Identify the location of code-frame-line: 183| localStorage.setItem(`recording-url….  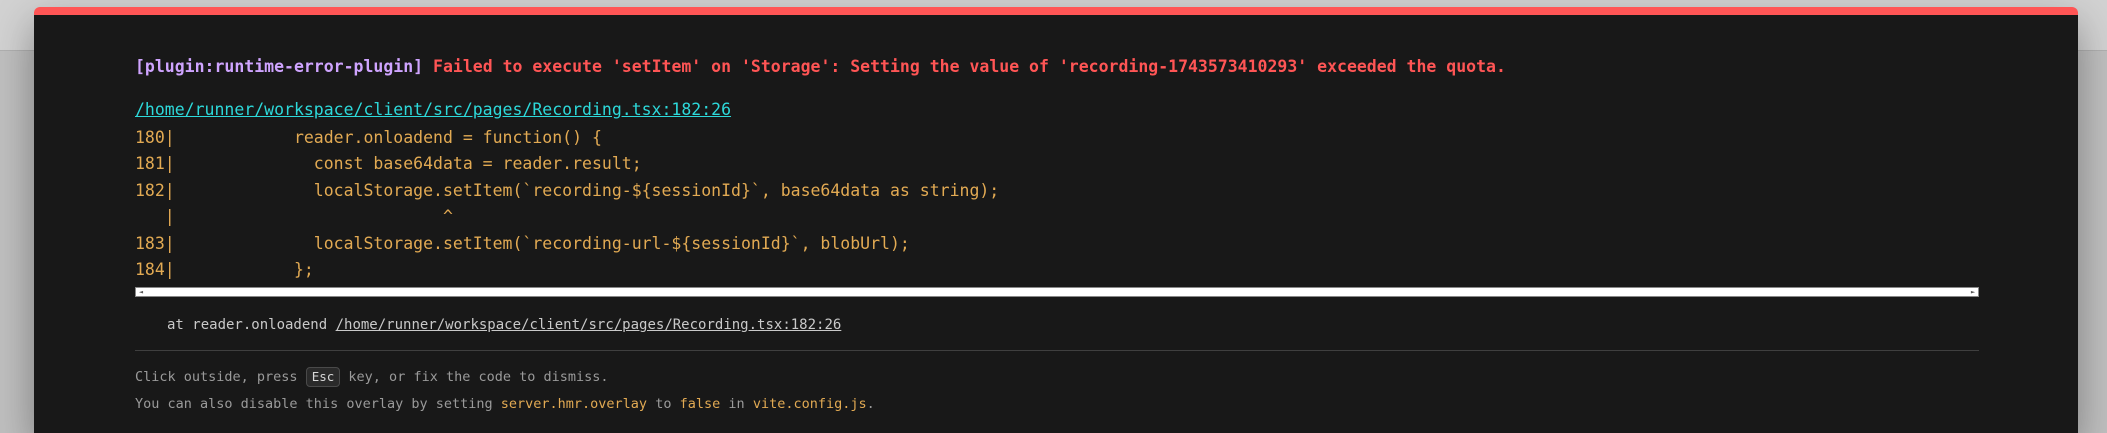
(522, 243).